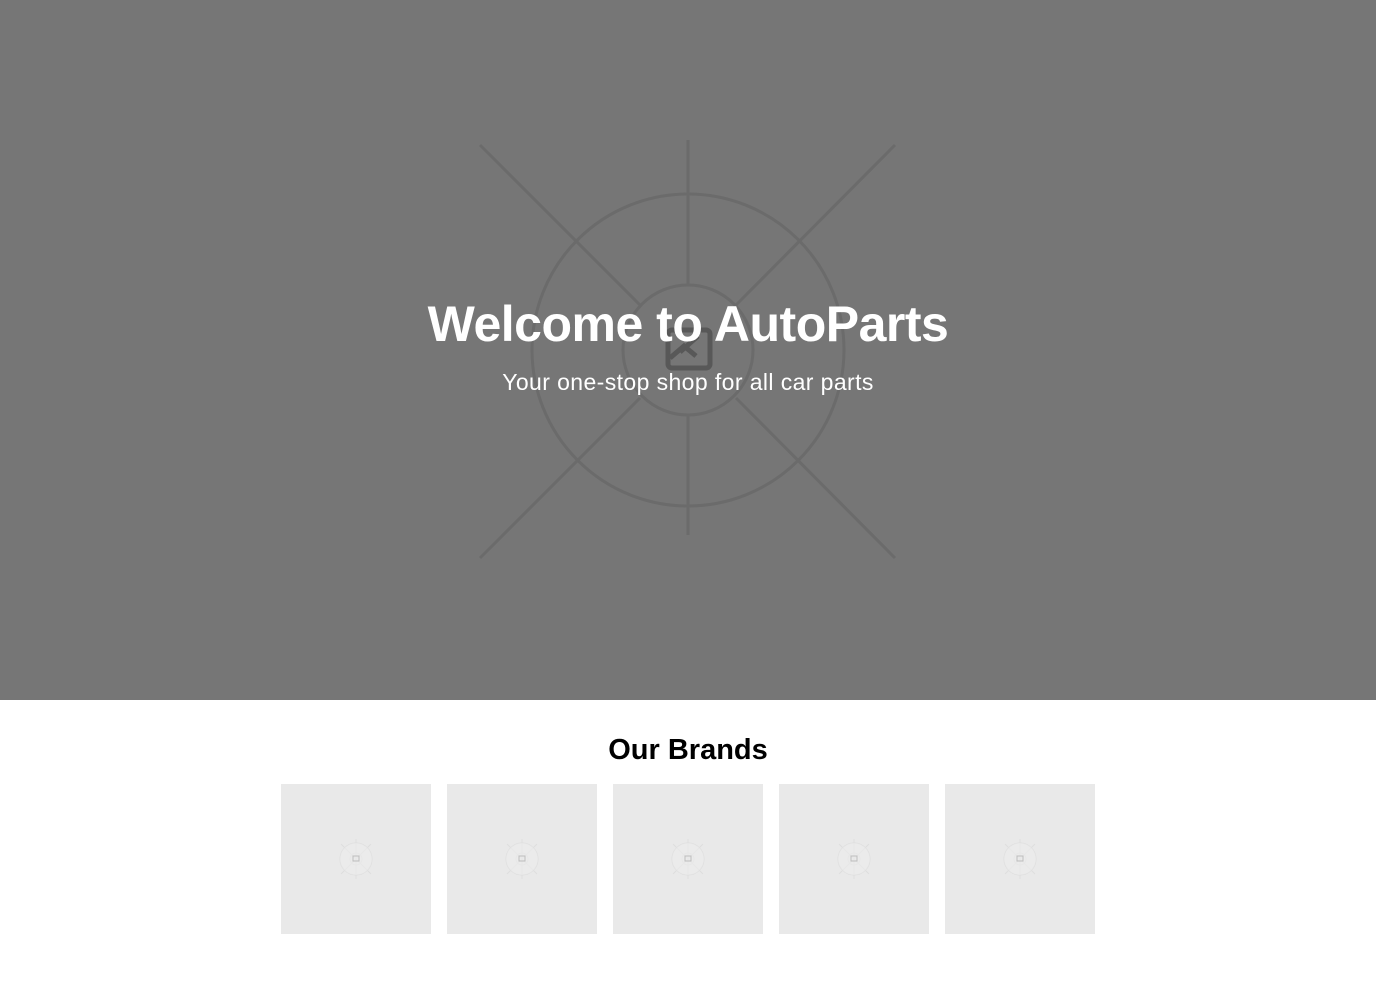 The image size is (1376, 982). I want to click on brand-logo-row, so click(688, 859).